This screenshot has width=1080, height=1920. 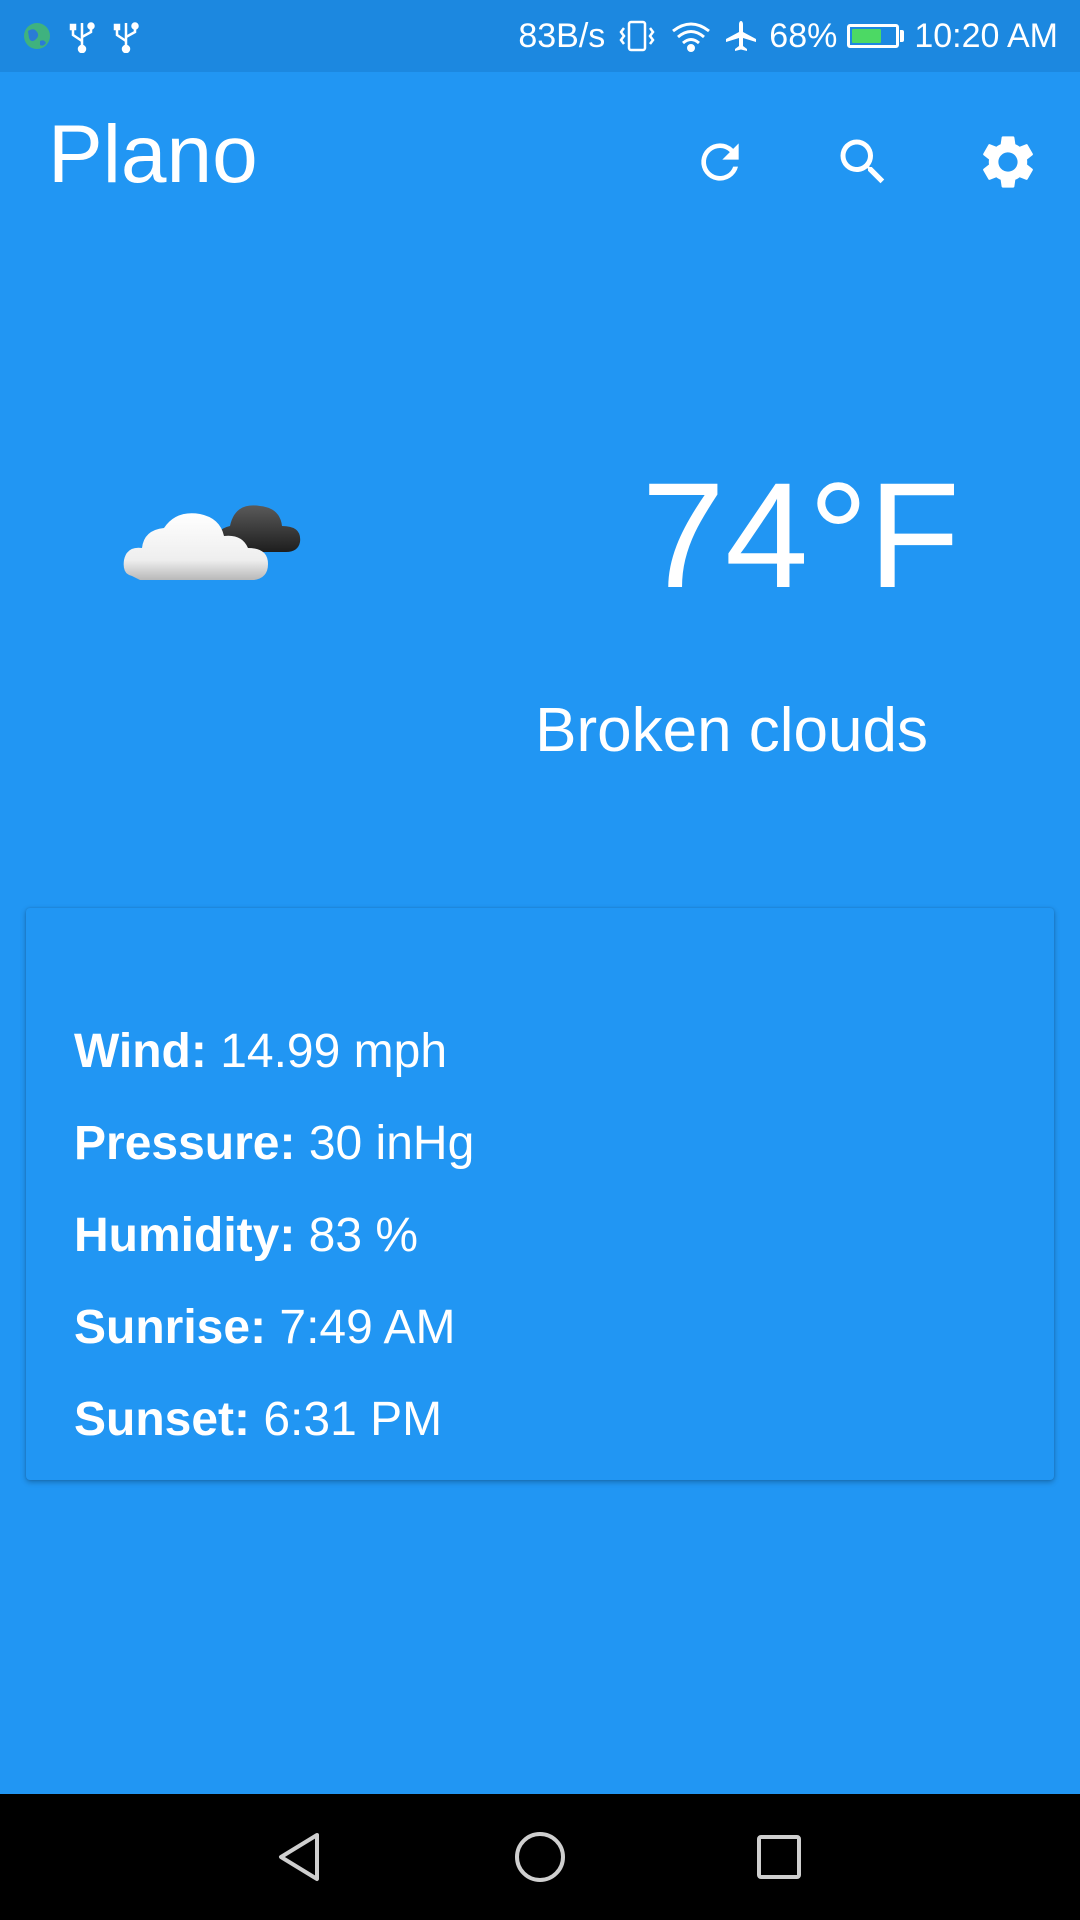 I want to click on recents-icon, so click(x=779, y=1857).